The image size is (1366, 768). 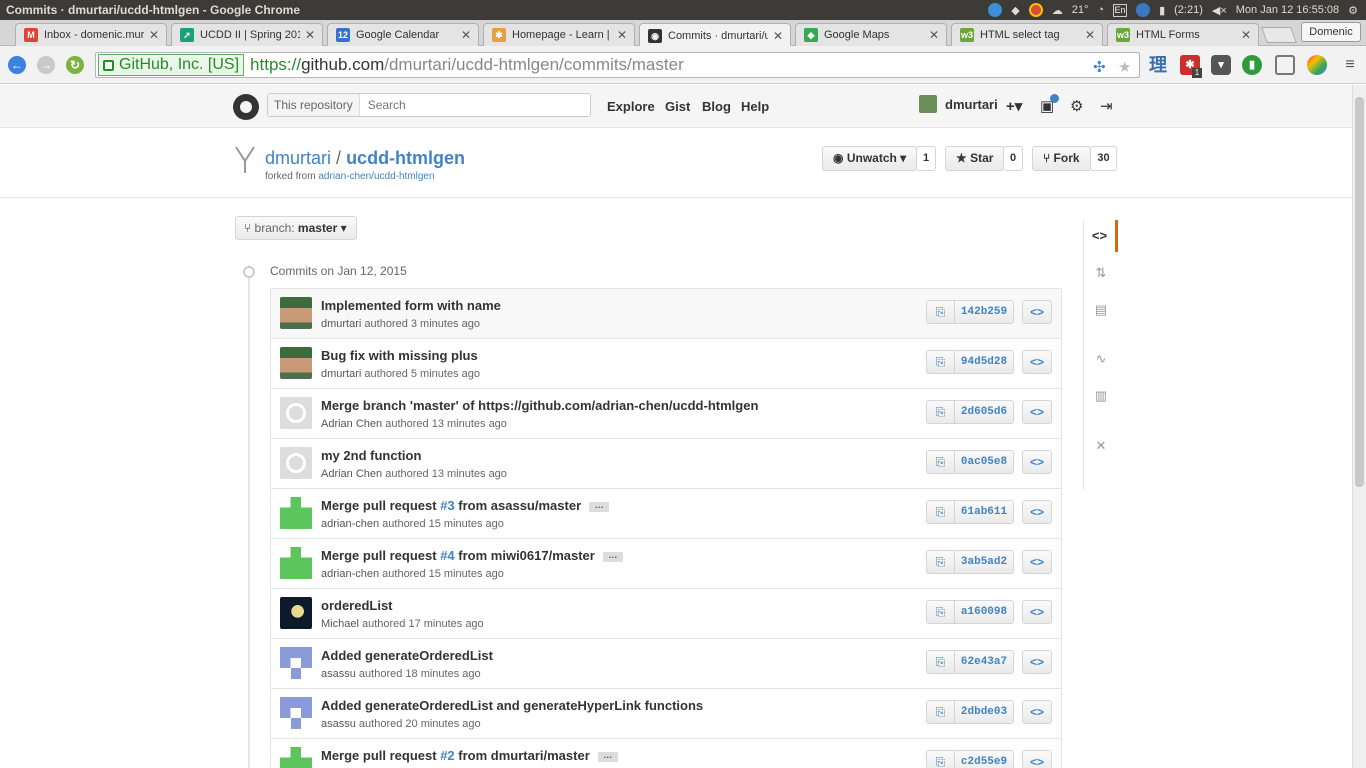 What do you see at coordinates (46, 65) in the screenshot?
I see `forward-arrow-icon: →` at bounding box center [46, 65].